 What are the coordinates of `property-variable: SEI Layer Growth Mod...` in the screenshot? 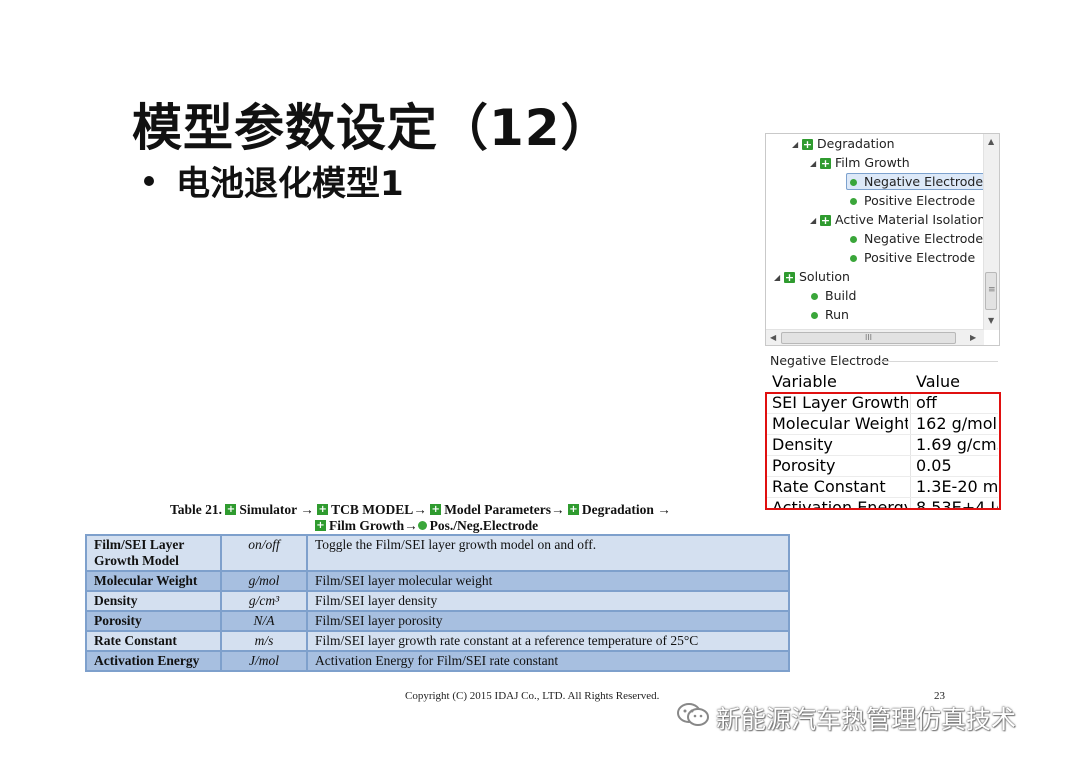 It's located at (840, 402).